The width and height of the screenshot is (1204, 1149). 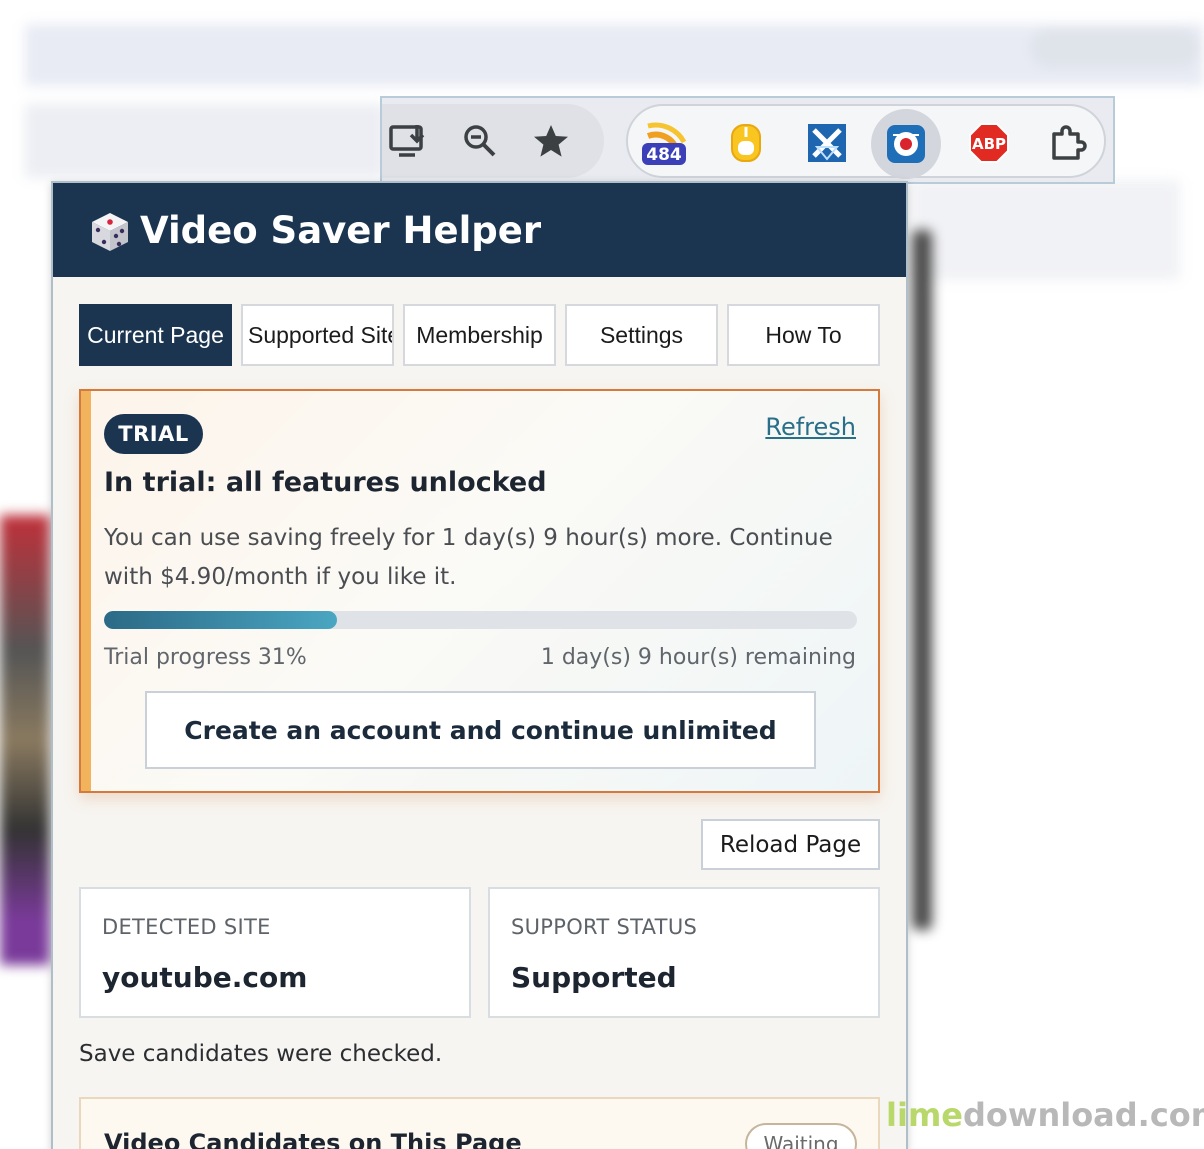 I want to click on adblock-plus-icon: ABP, so click(x=989, y=143).